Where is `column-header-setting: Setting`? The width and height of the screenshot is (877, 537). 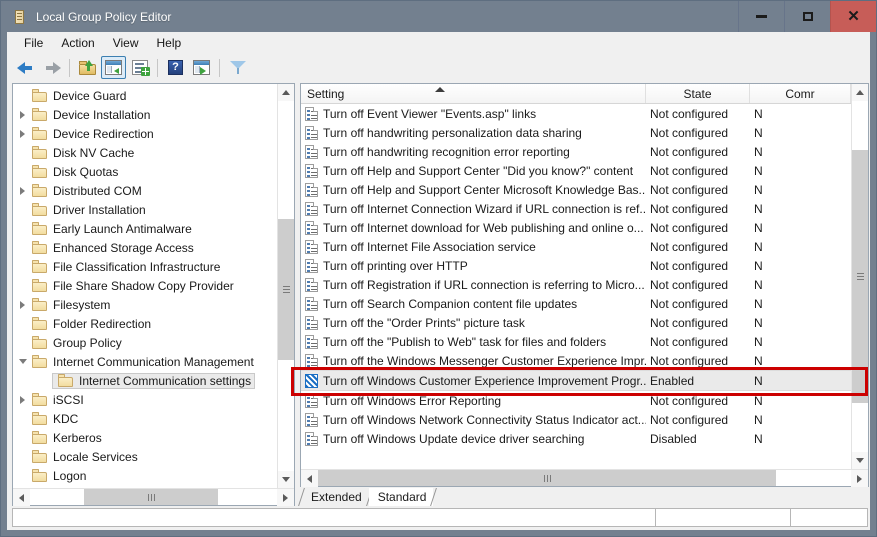 column-header-setting: Setting is located at coordinates (473, 93).